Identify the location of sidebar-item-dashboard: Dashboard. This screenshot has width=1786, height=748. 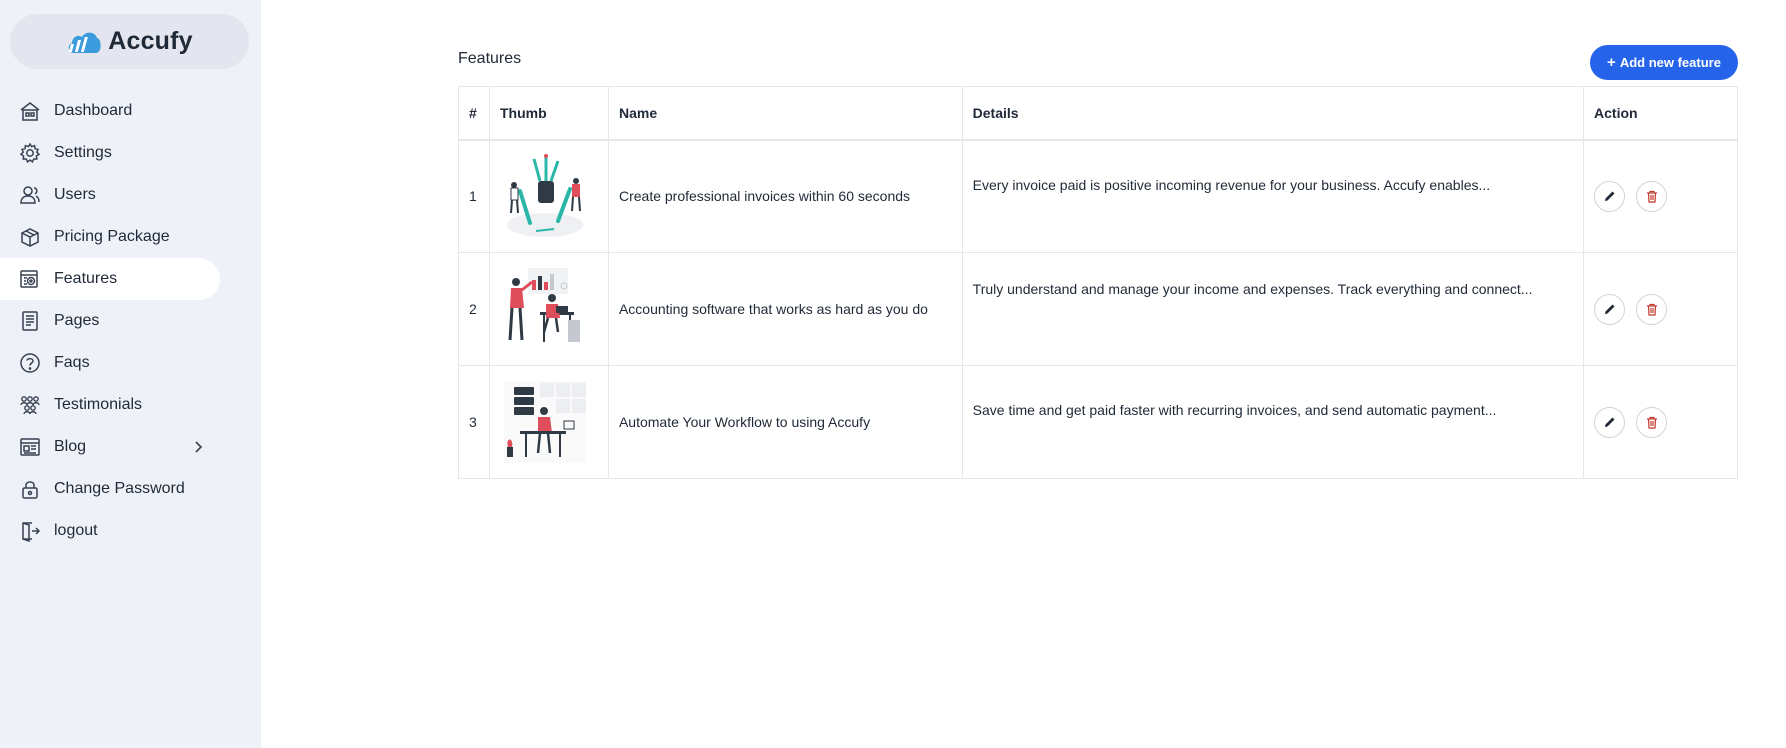
(130, 111).